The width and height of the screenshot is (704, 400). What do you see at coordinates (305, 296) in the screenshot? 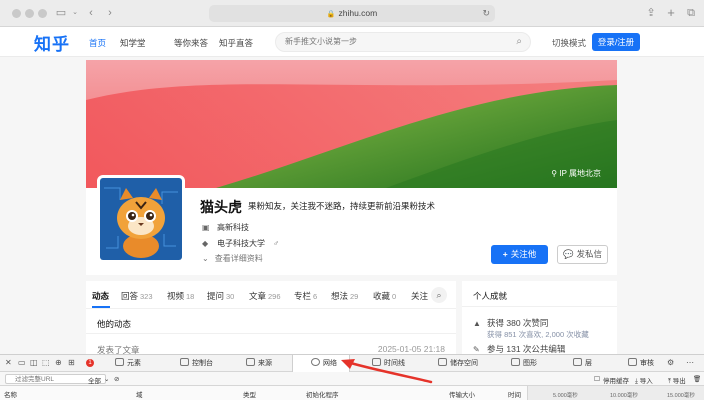
I see `tab-columns: 专栏 6` at bounding box center [305, 296].